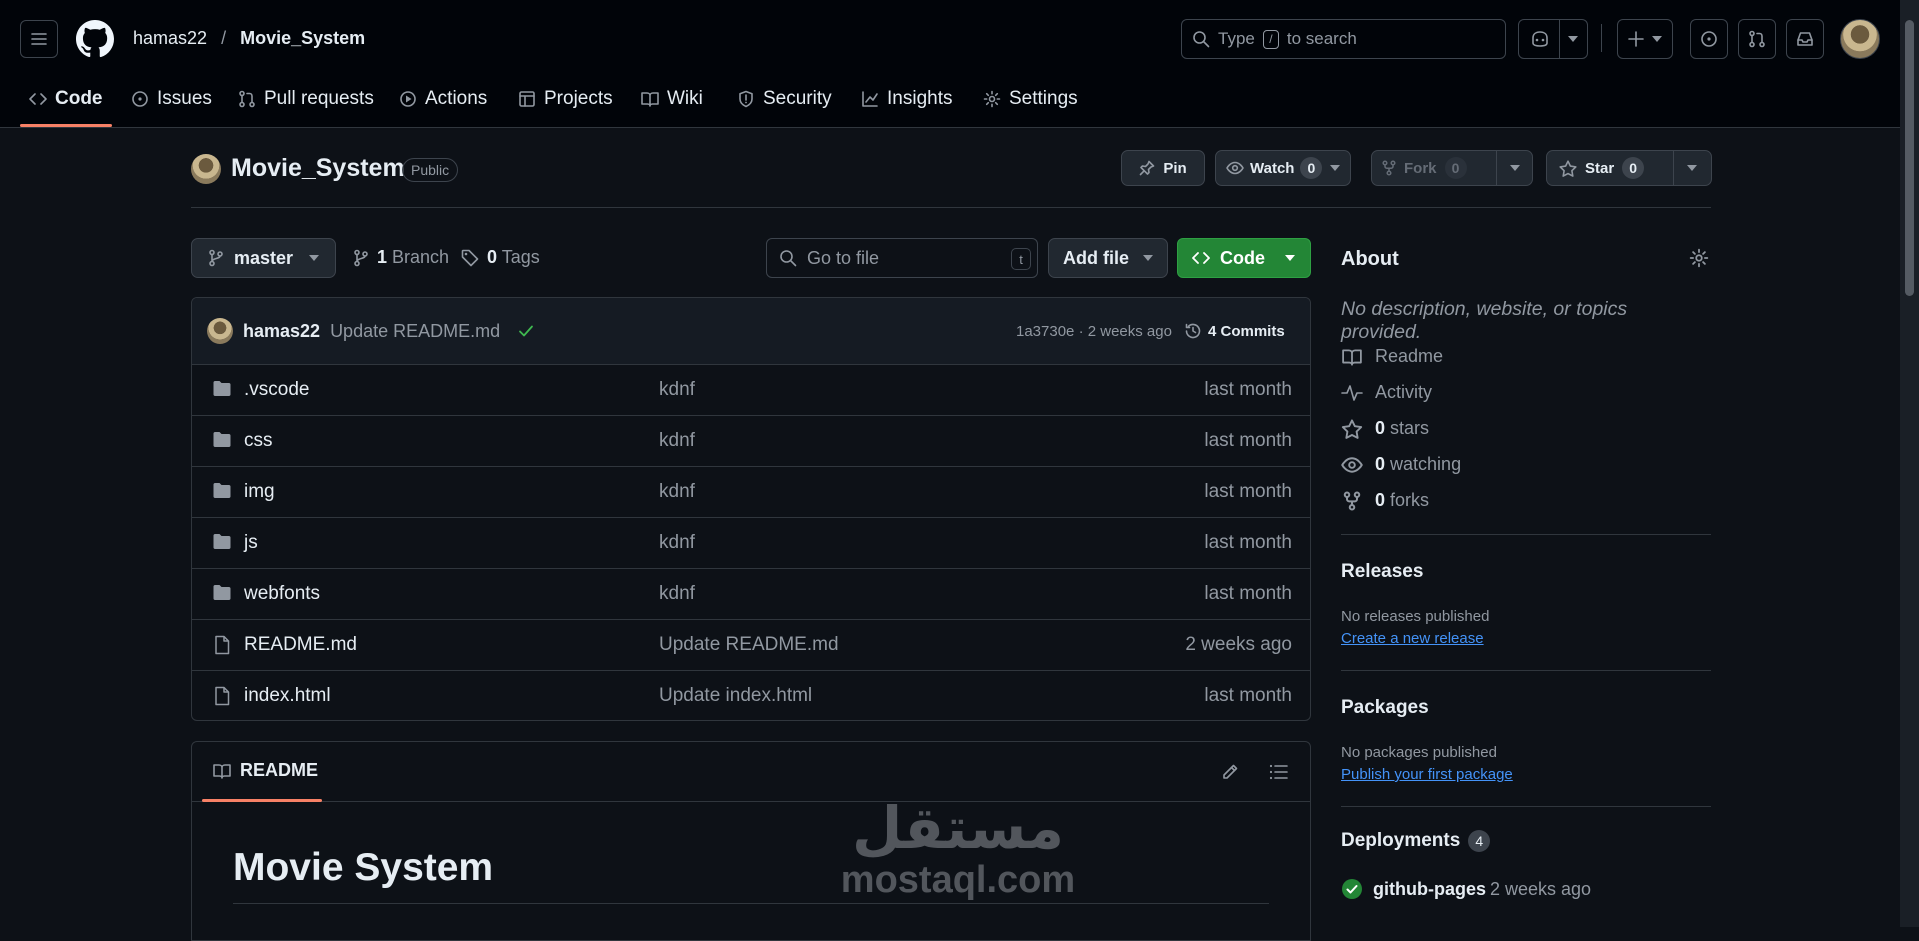 Image resolution: width=1919 pixels, height=941 pixels. Describe the element at coordinates (1455, 168) in the screenshot. I see `fork-count: 0` at that location.